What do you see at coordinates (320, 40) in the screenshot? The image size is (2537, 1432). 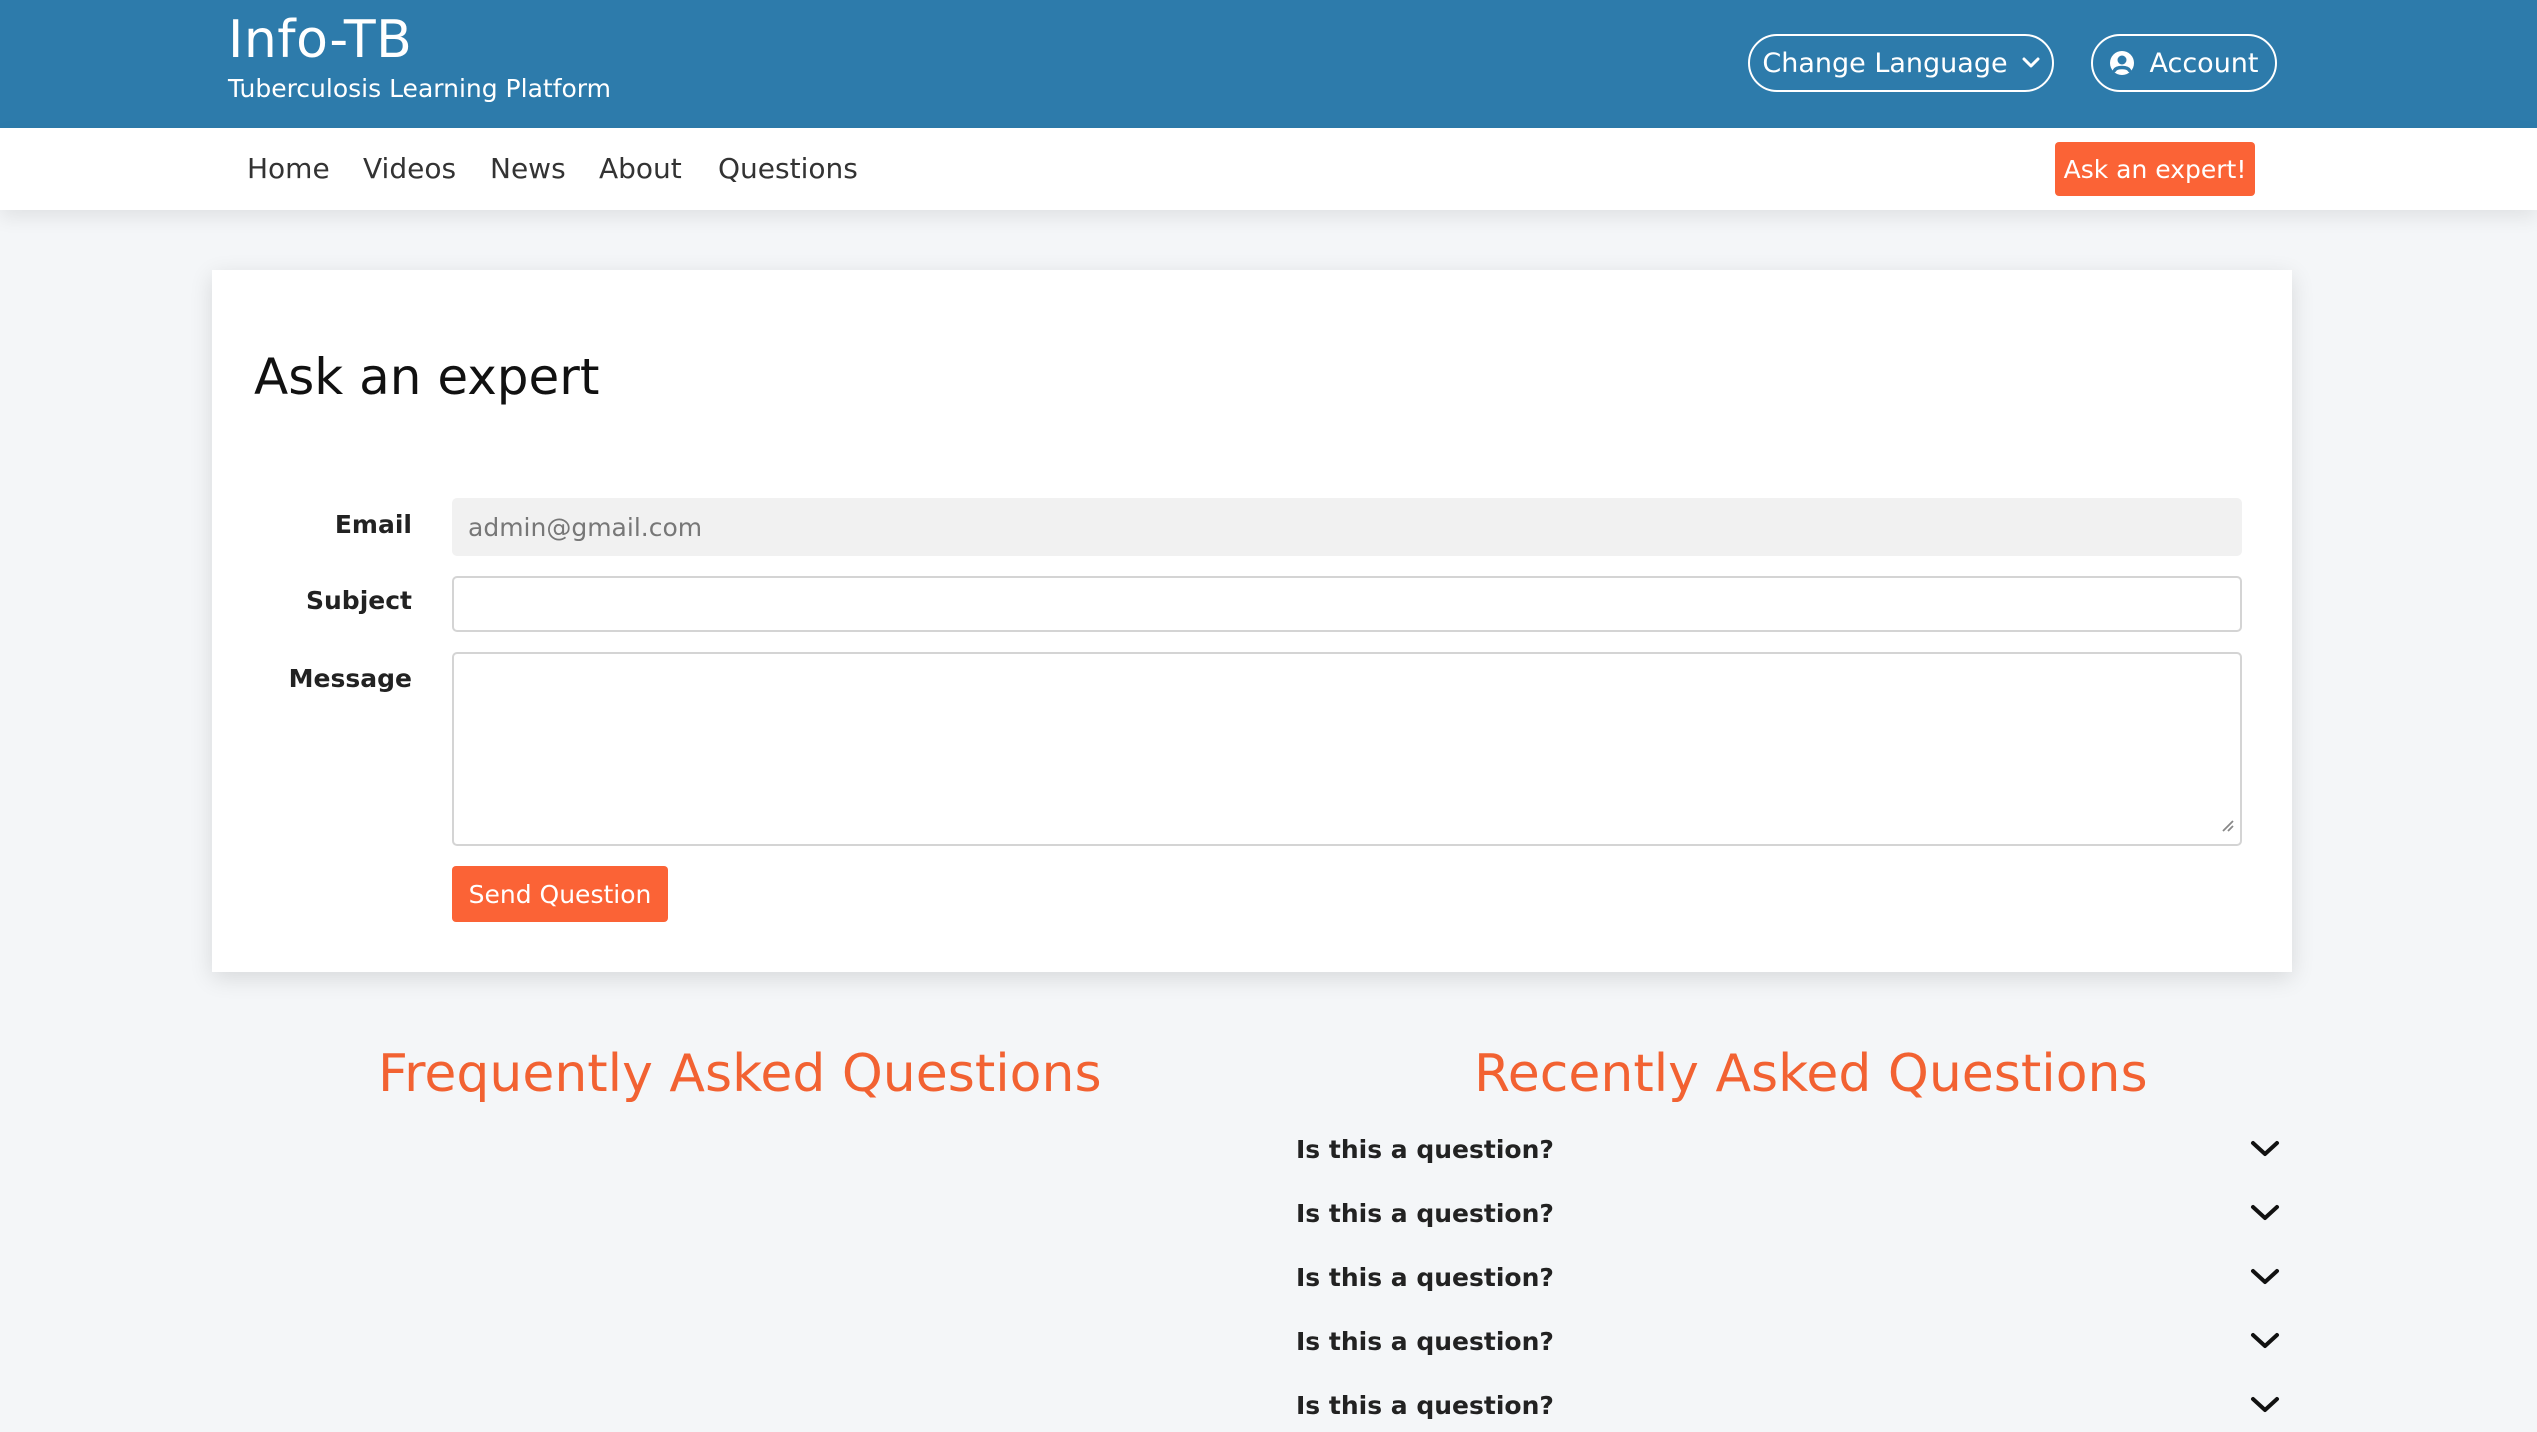 I see `brand-title: Info-TB` at bounding box center [320, 40].